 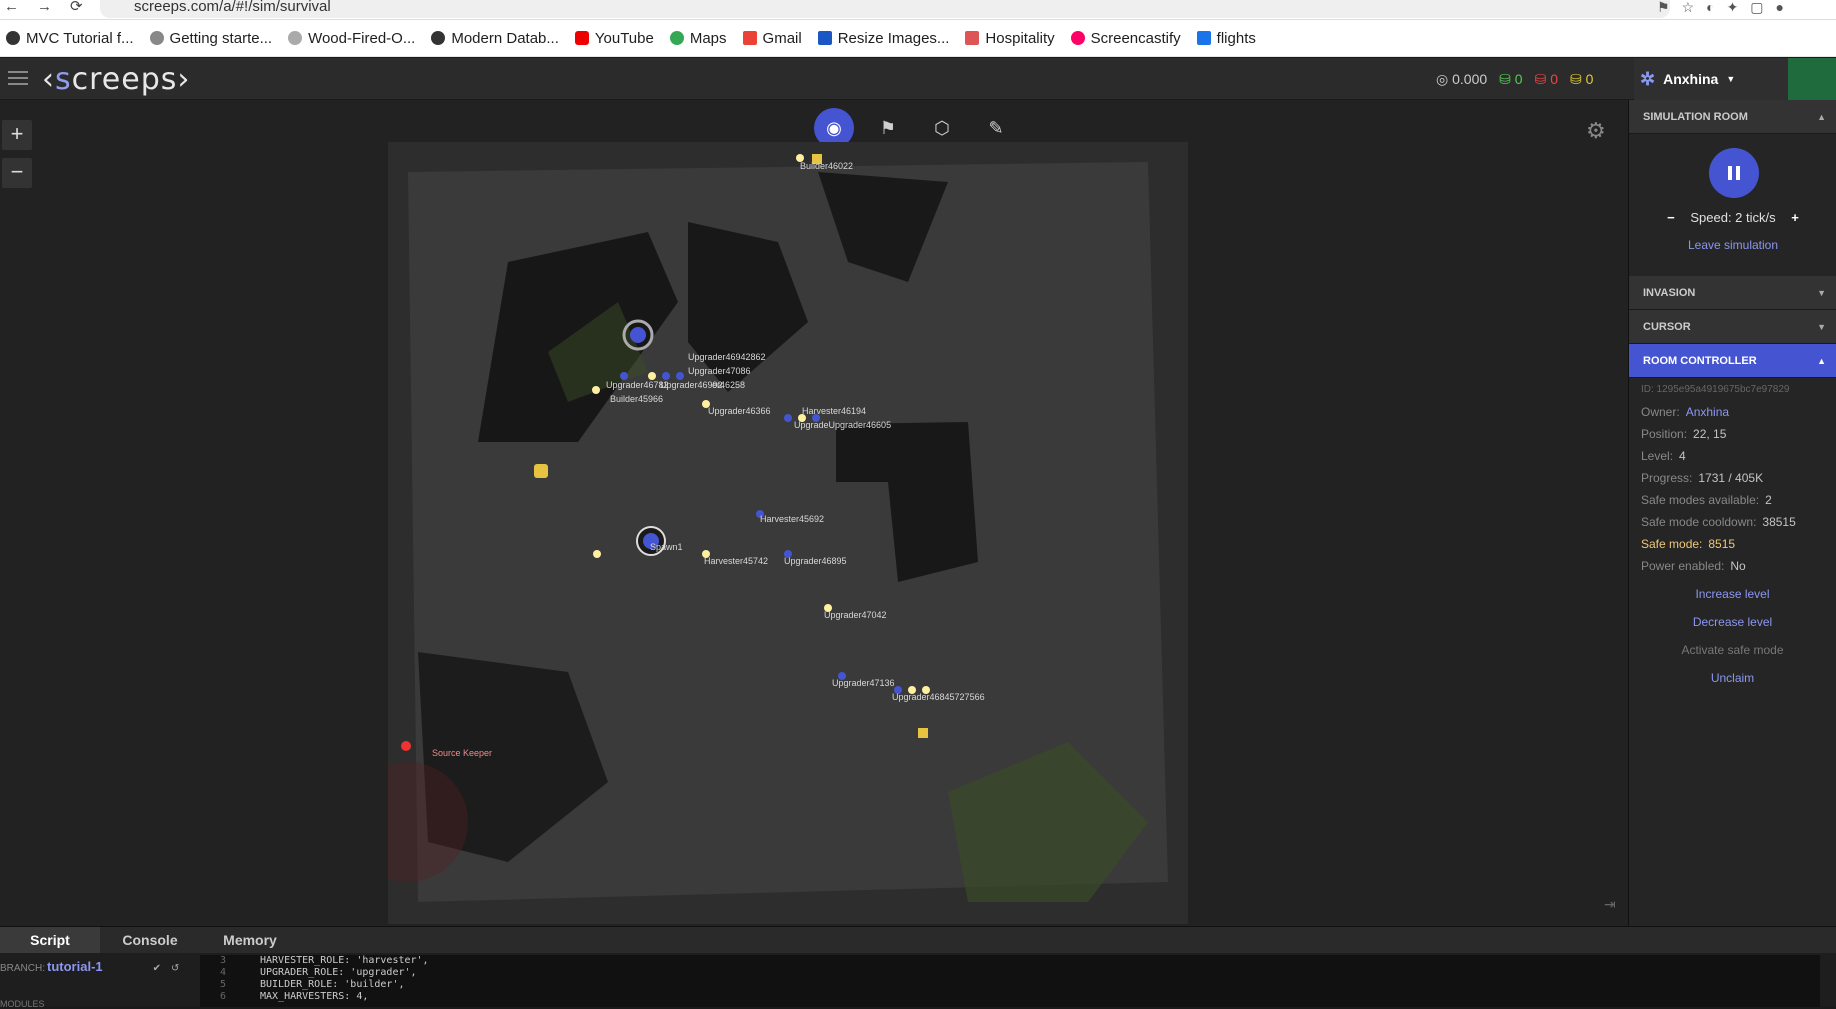 I want to click on youtube-icon, so click(x=581, y=38).